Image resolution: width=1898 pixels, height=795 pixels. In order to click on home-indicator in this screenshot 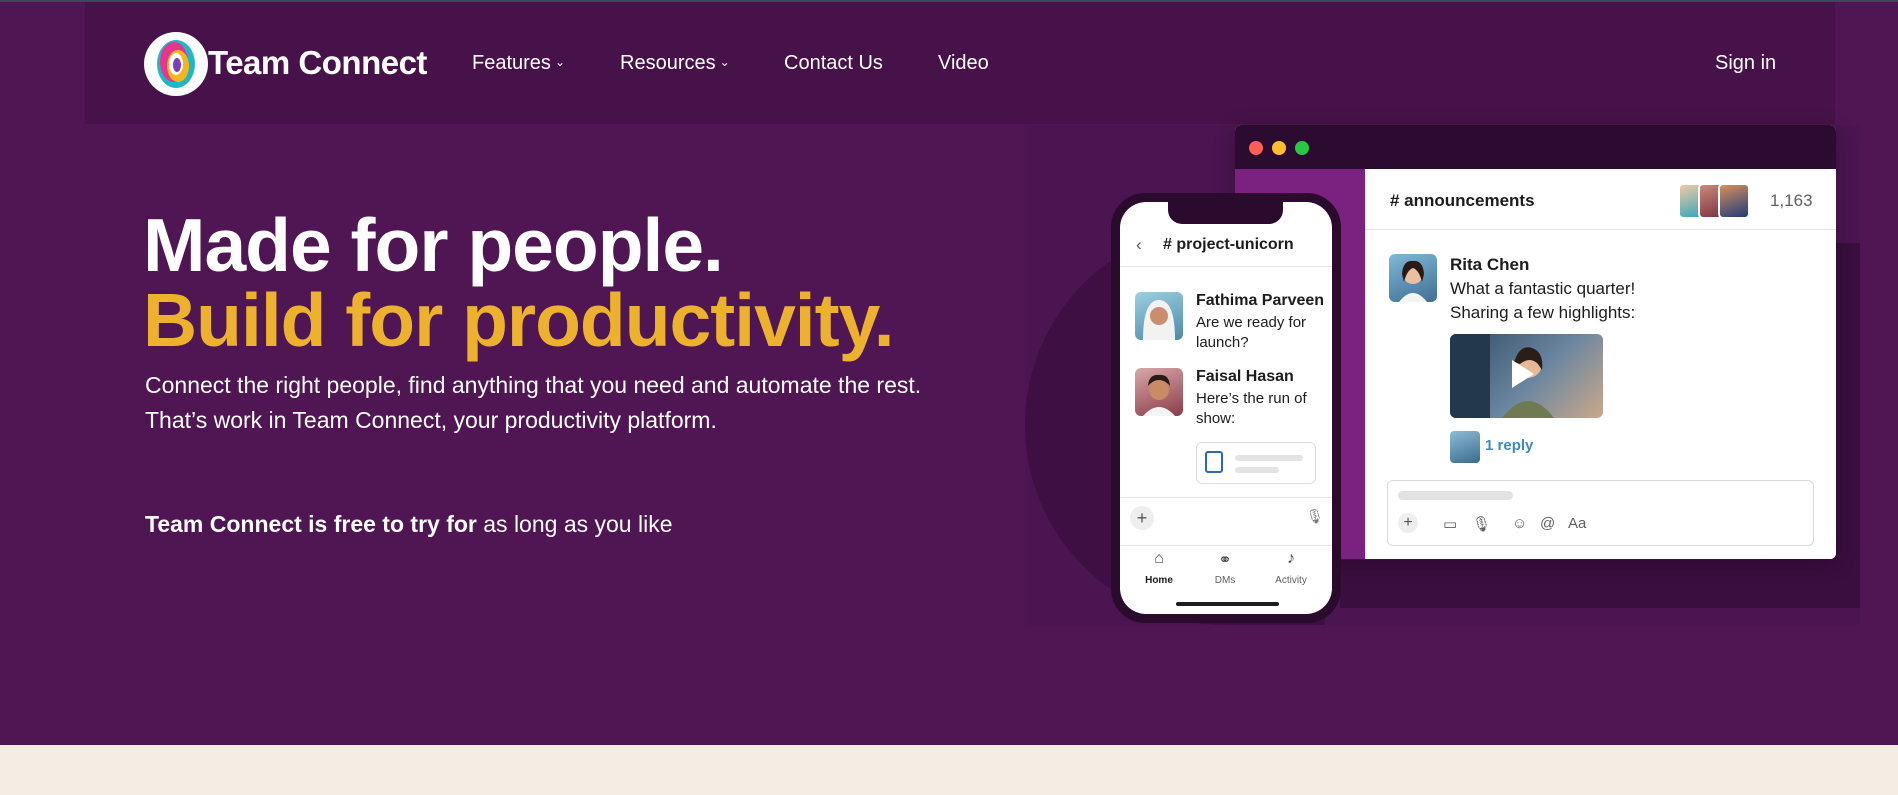, I will do `click(1227, 604)`.